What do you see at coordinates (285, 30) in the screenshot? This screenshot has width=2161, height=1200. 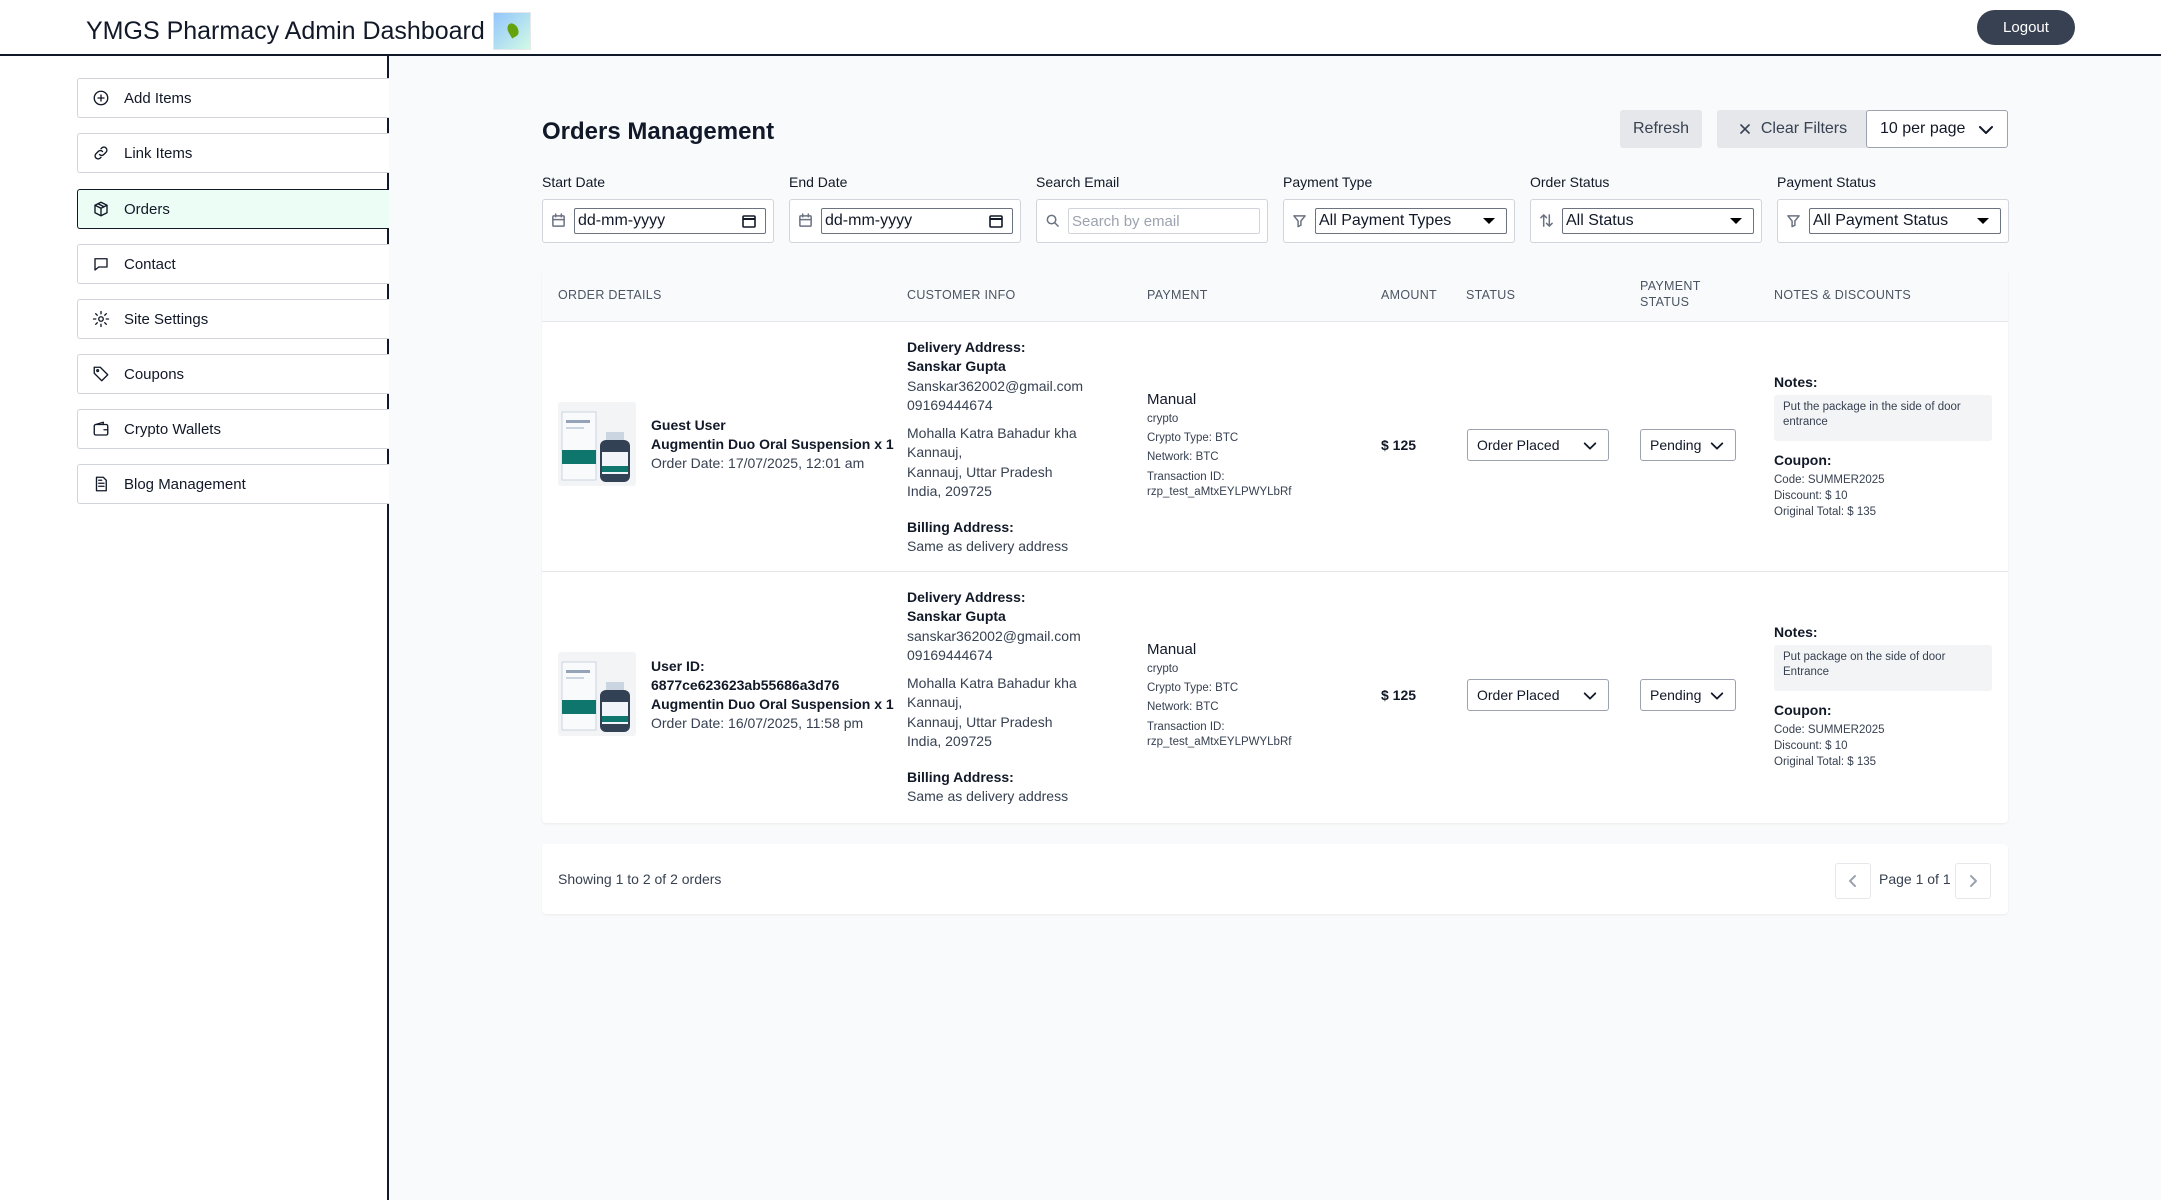 I see `app-title: YMGS Pharmacy Admin Dashboard` at bounding box center [285, 30].